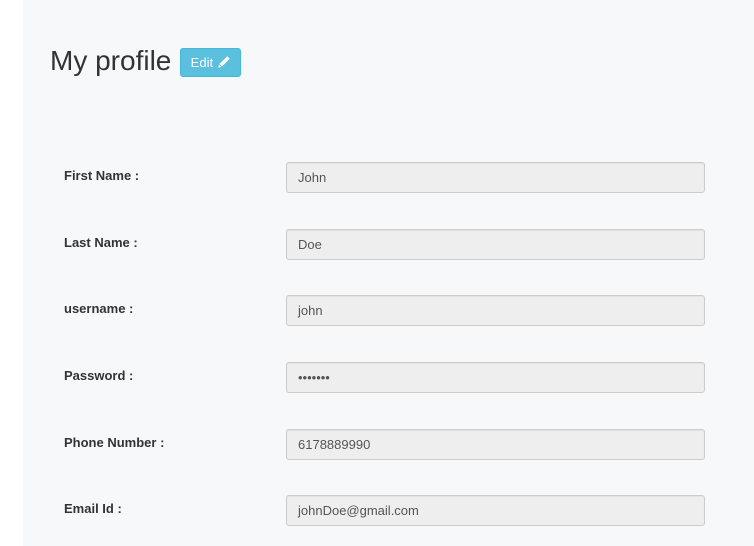 The image size is (754, 546). I want to click on last-name-label: Last Name :, so click(101, 242).